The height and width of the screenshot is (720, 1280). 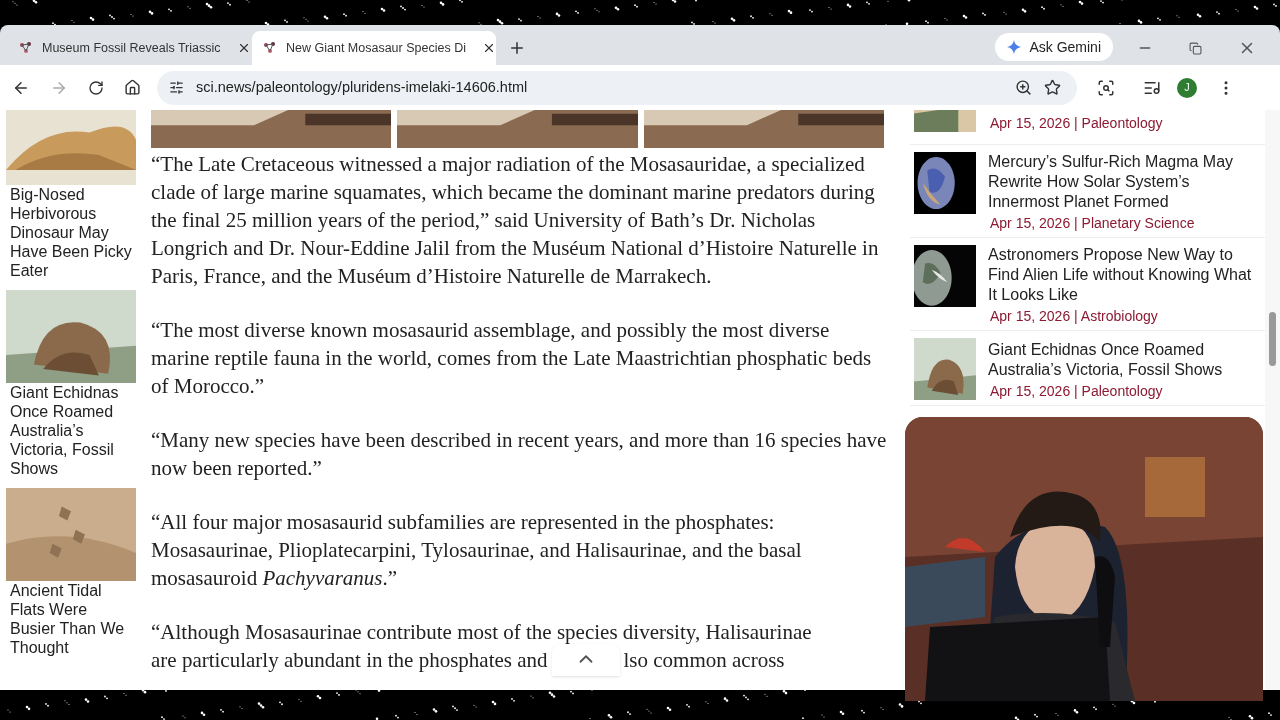 What do you see at coordinates (71, 619) in the screenshot?
I see `related-article-link: Ancient Tidal Flats Were Busier Than We Thought` at bounding box center [71, 619].